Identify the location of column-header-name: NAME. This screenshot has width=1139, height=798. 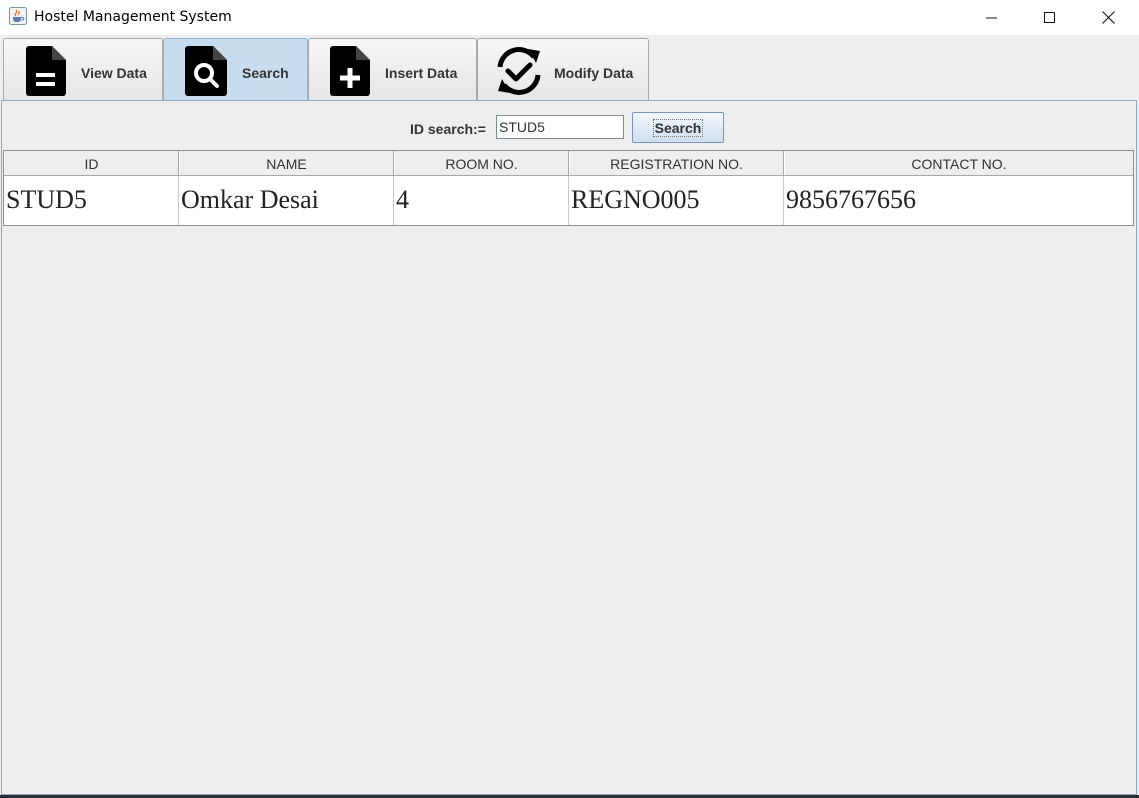
(286, 163).